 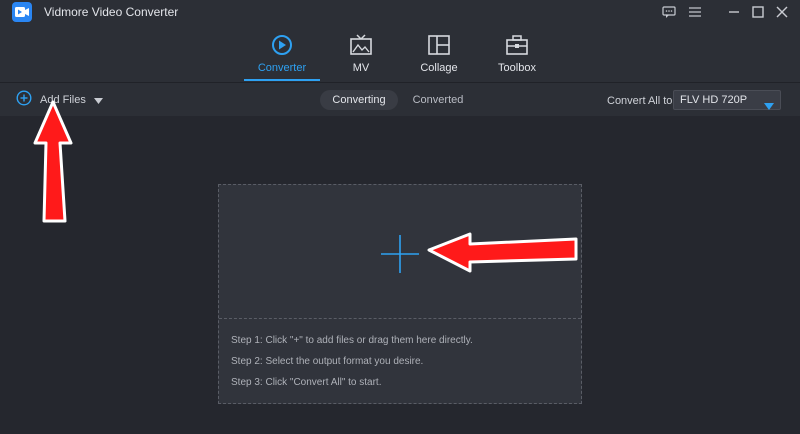 I want to click on annotation-arrow-up, so click(x=53, y=161).